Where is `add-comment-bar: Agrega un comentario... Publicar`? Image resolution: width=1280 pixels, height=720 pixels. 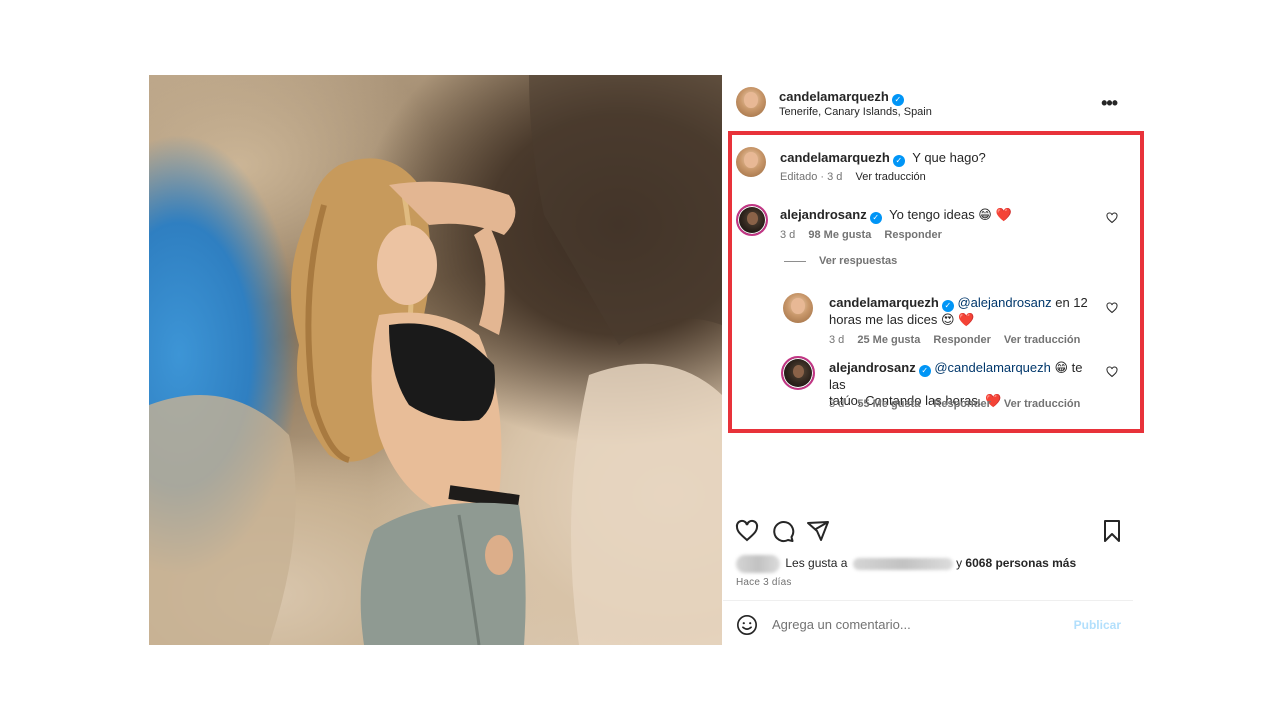 add-comment-bar: Agrega un comentario... Publicar is located at coordinates (928, 624).